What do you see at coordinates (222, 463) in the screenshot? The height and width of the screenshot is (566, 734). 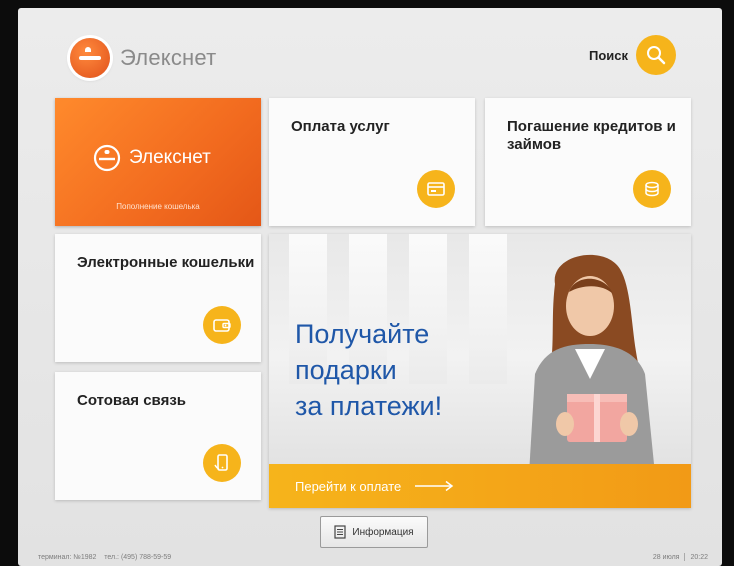 I see `phone-icon` at bounding box center [222, 463].